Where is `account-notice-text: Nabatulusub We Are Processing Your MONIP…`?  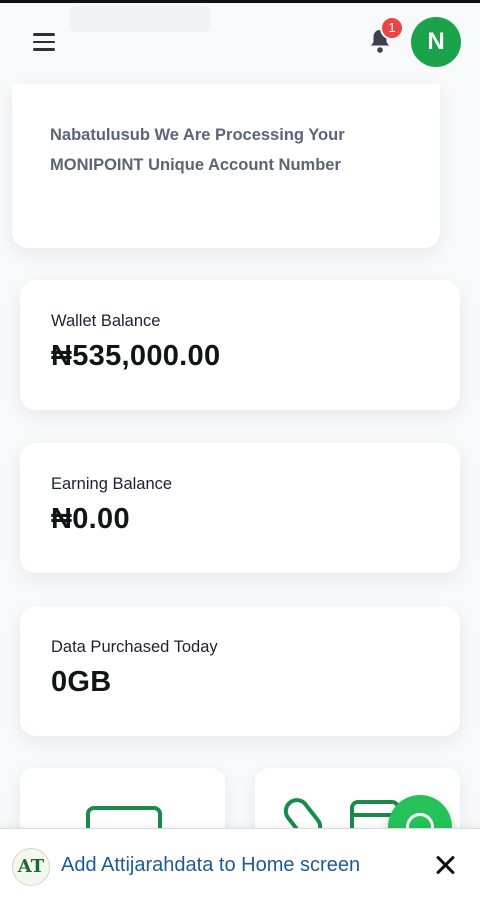 account-notice-text: Nabatulusub We Are Processing Your MONIP… is located at coordinates (197, 150).